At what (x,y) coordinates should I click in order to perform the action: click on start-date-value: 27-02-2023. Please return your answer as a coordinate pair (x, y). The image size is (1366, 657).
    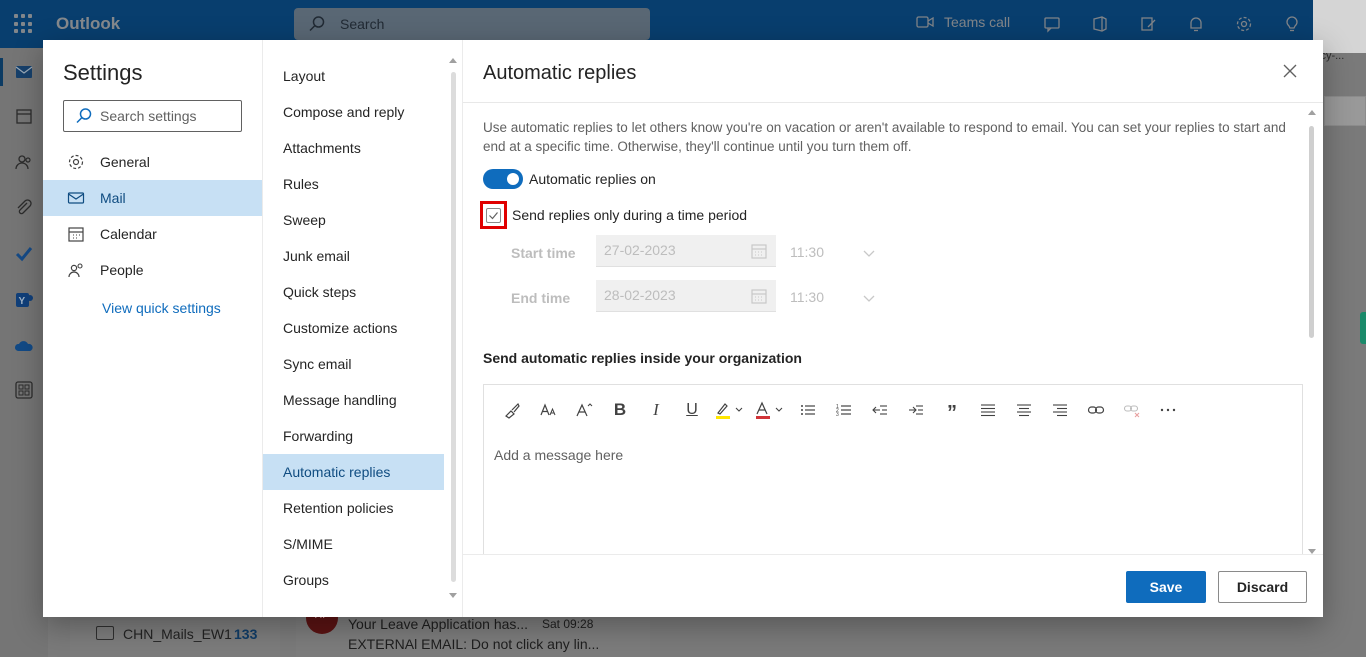
    Looking at the image, I should click on (640, 250).